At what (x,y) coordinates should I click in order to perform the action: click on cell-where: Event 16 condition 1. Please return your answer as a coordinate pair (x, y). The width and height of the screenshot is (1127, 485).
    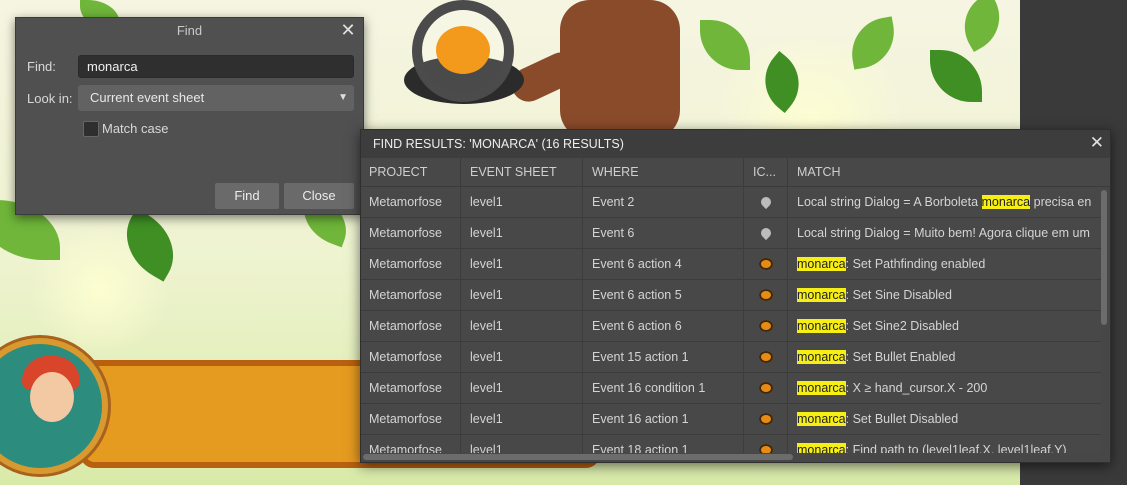
    Looking at the image, I should click on (664, 388).